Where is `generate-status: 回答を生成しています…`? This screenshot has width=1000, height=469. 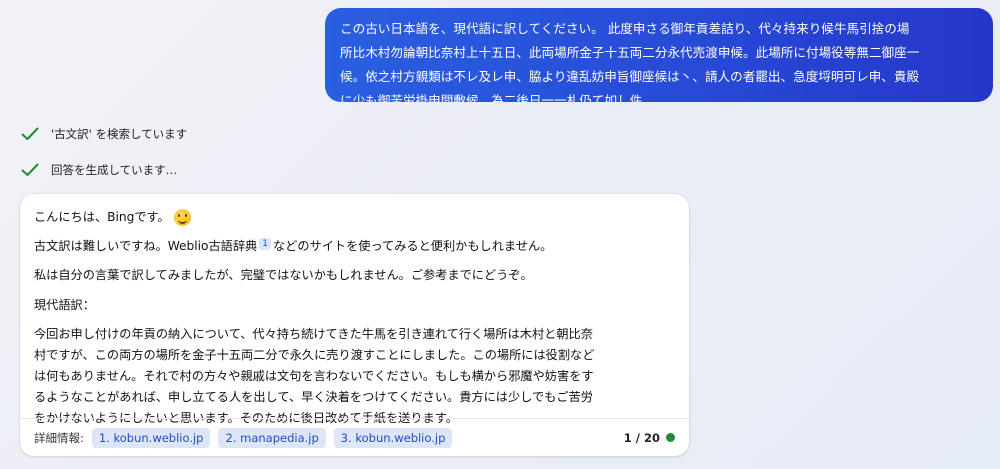 generate-status: 回答を生成しています… is located at coordinates (99, 170).